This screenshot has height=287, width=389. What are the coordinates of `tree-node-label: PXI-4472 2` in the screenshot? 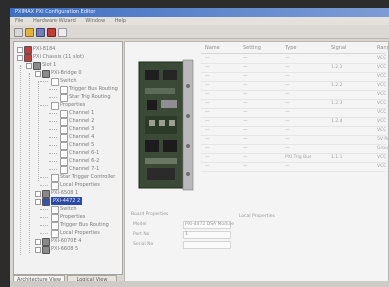 It's located at (67, 201).